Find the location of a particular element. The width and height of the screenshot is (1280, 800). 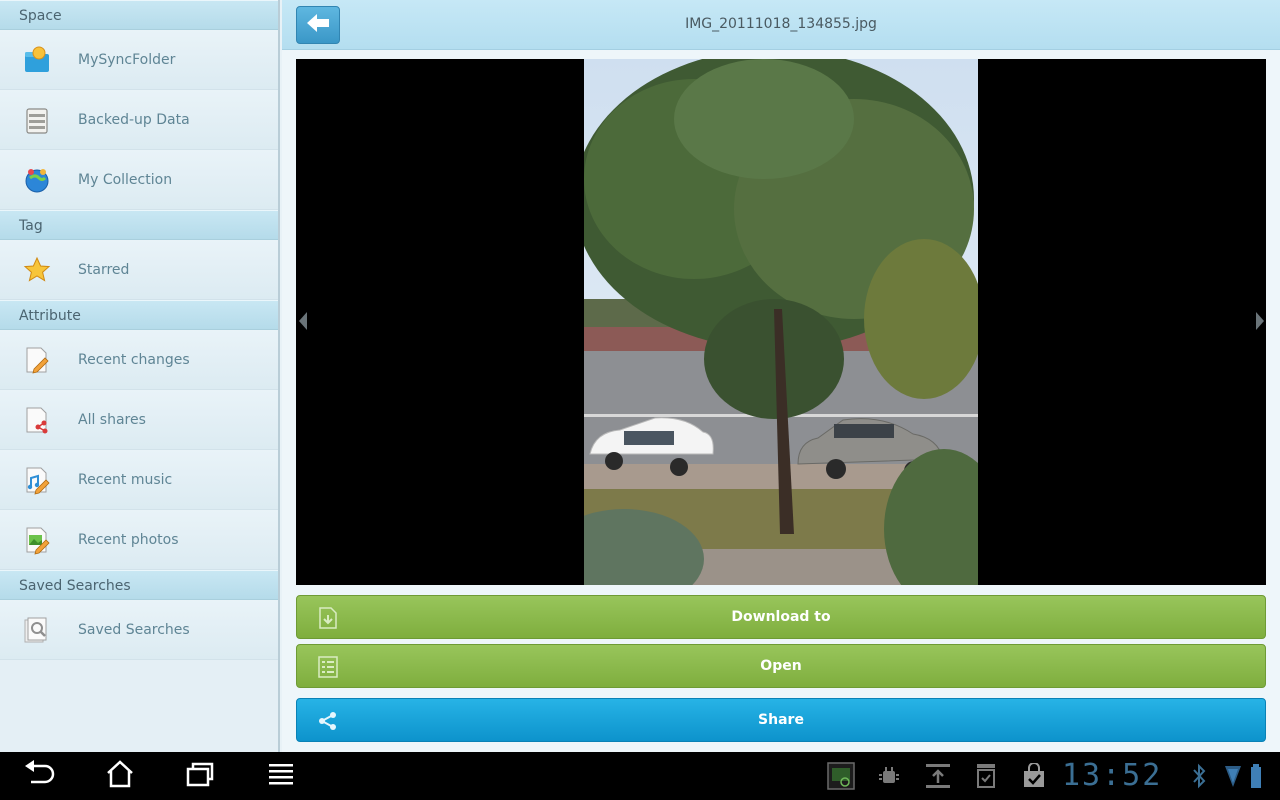

recent-apps-icon is located at coordinates (200, 776).